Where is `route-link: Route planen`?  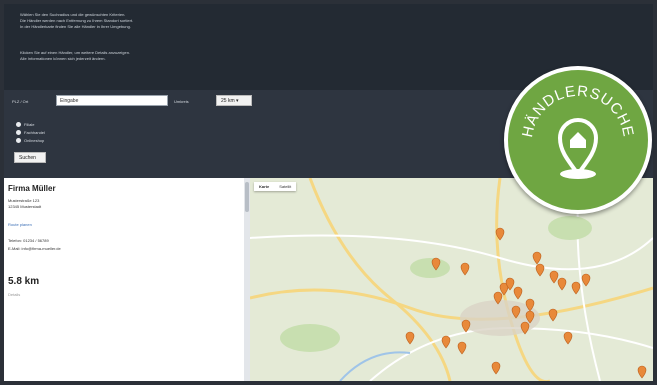 route-link: Route planen is located at coordinates (20, 224).